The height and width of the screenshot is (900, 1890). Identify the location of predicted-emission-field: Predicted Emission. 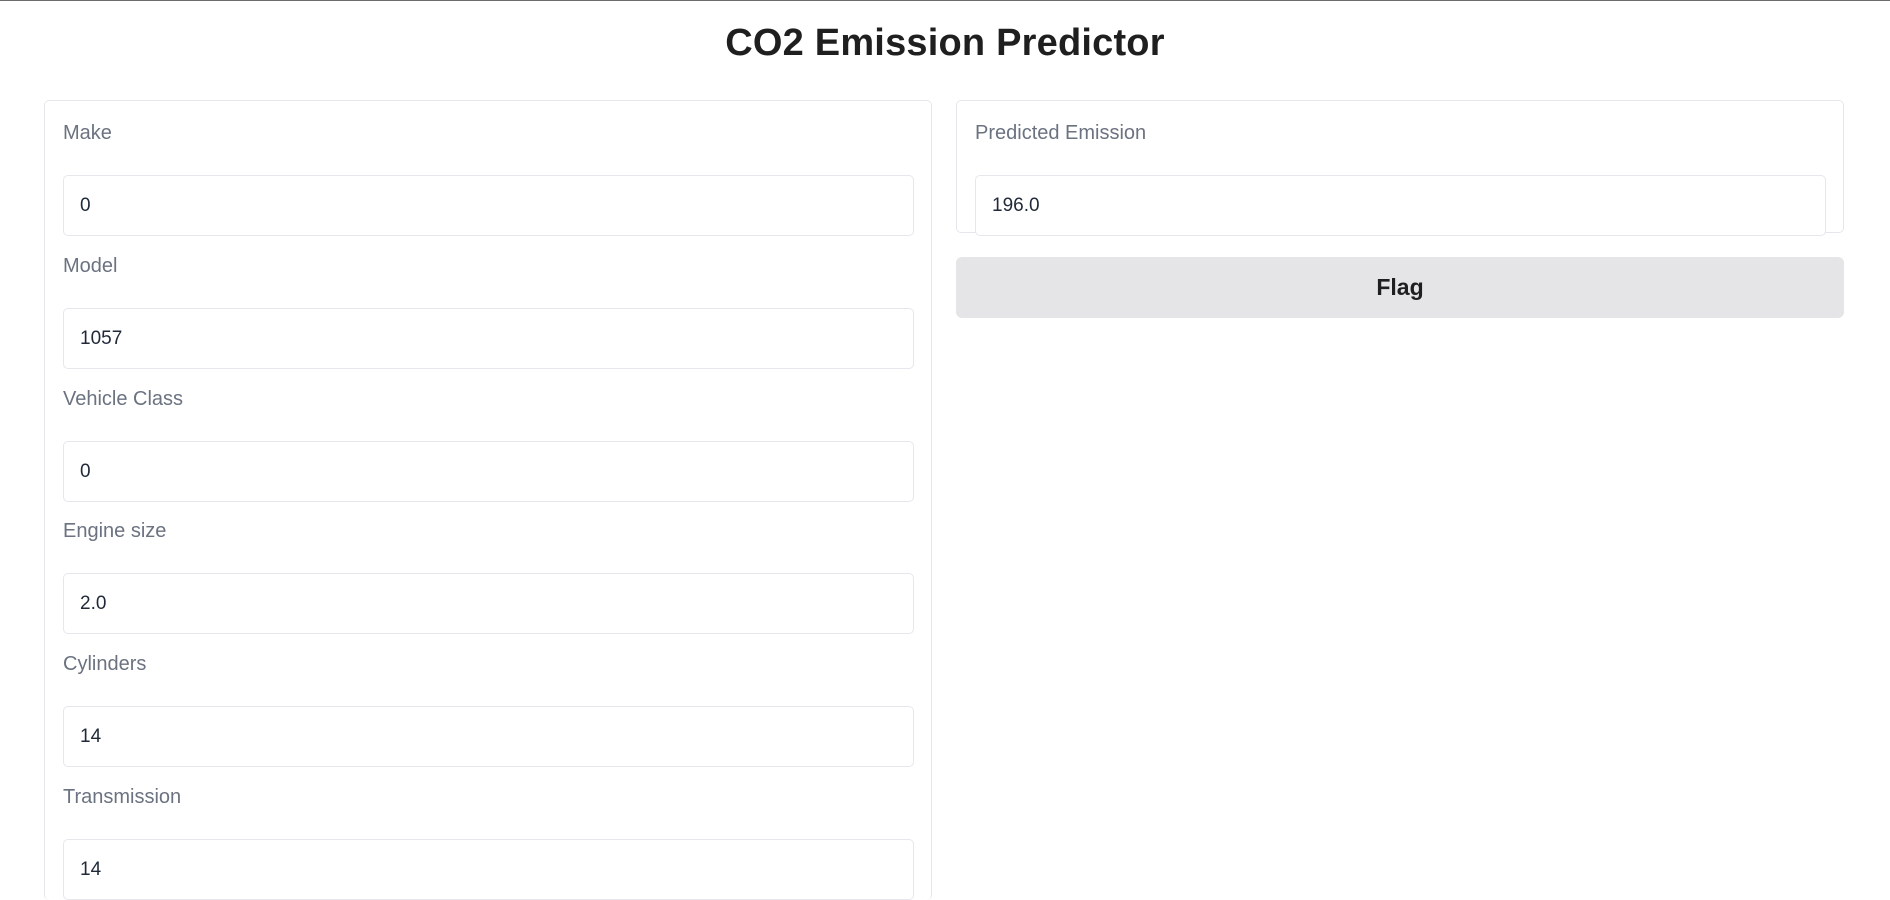
(1400, 177).